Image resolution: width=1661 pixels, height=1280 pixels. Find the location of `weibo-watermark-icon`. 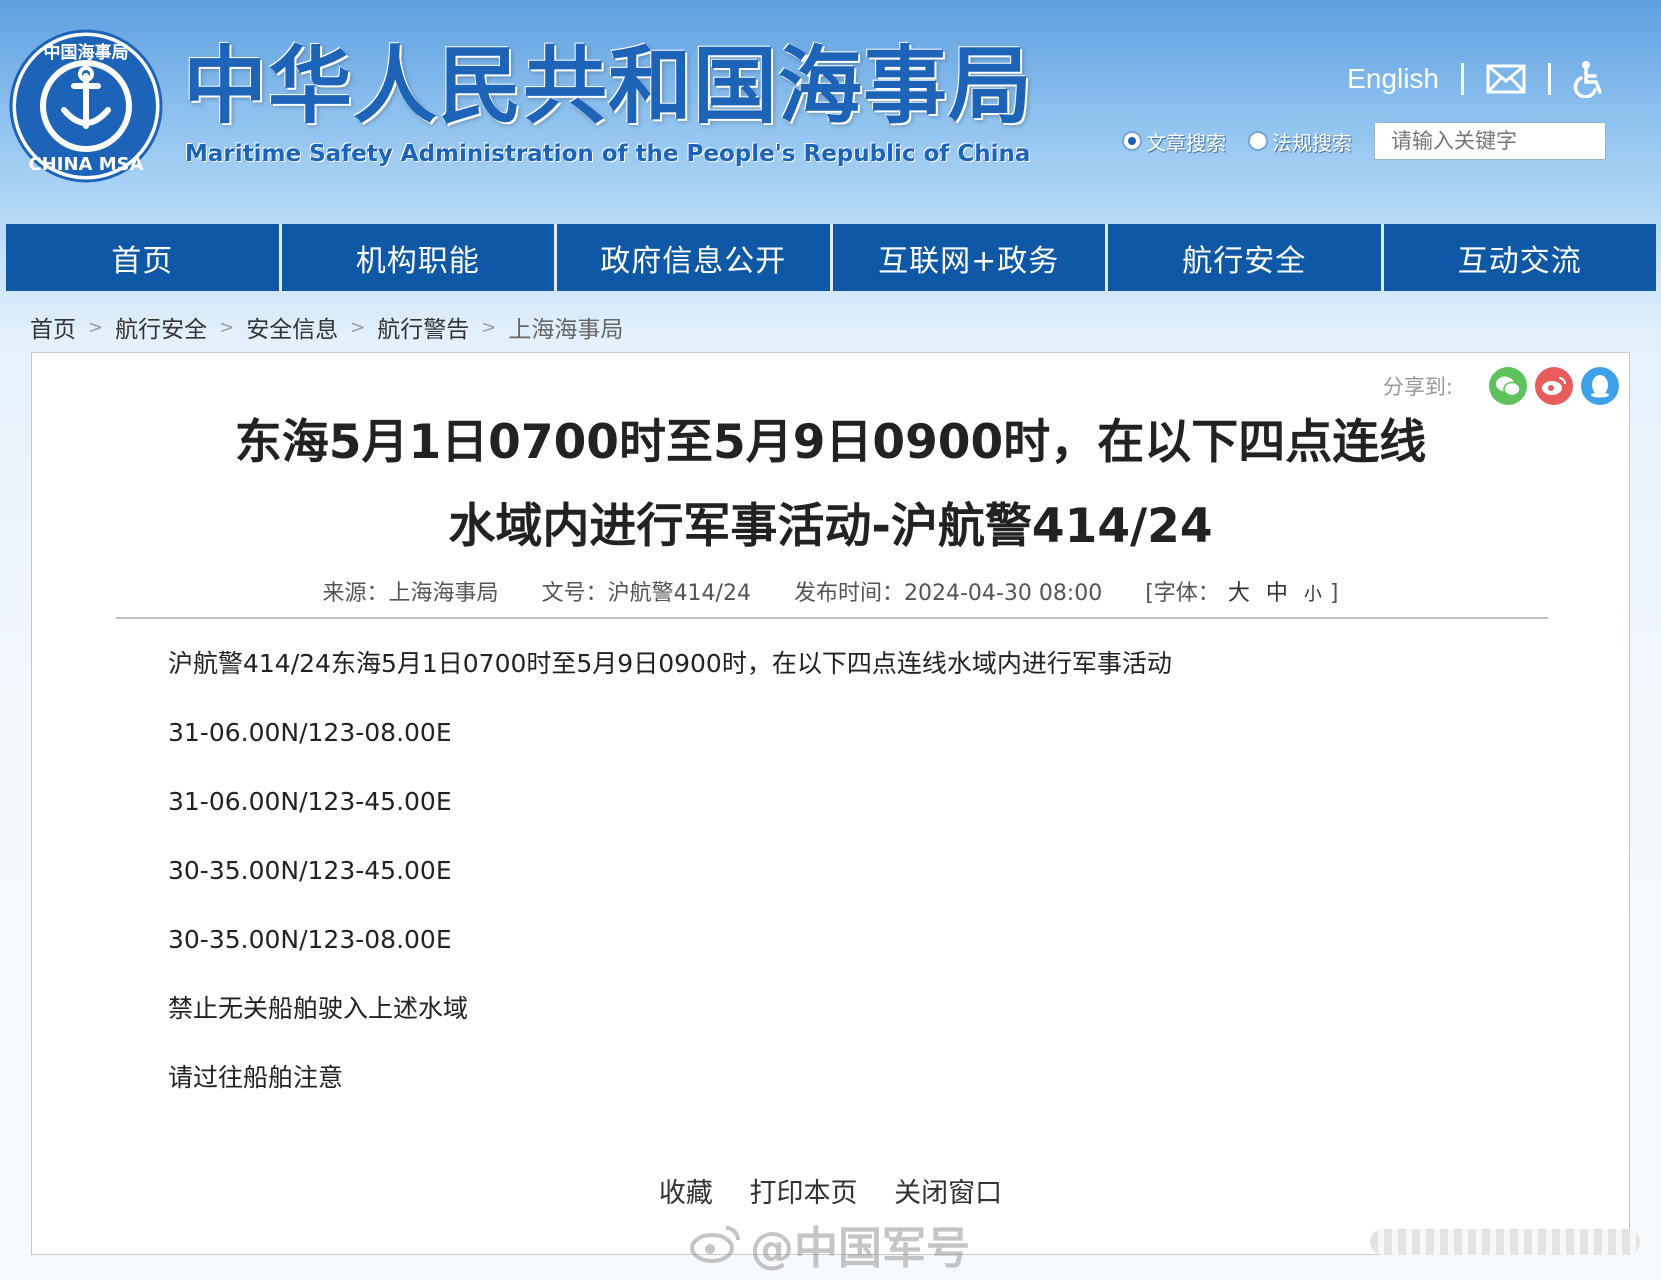

weibo-watermark-icon is located at coordinates (715, 1244).